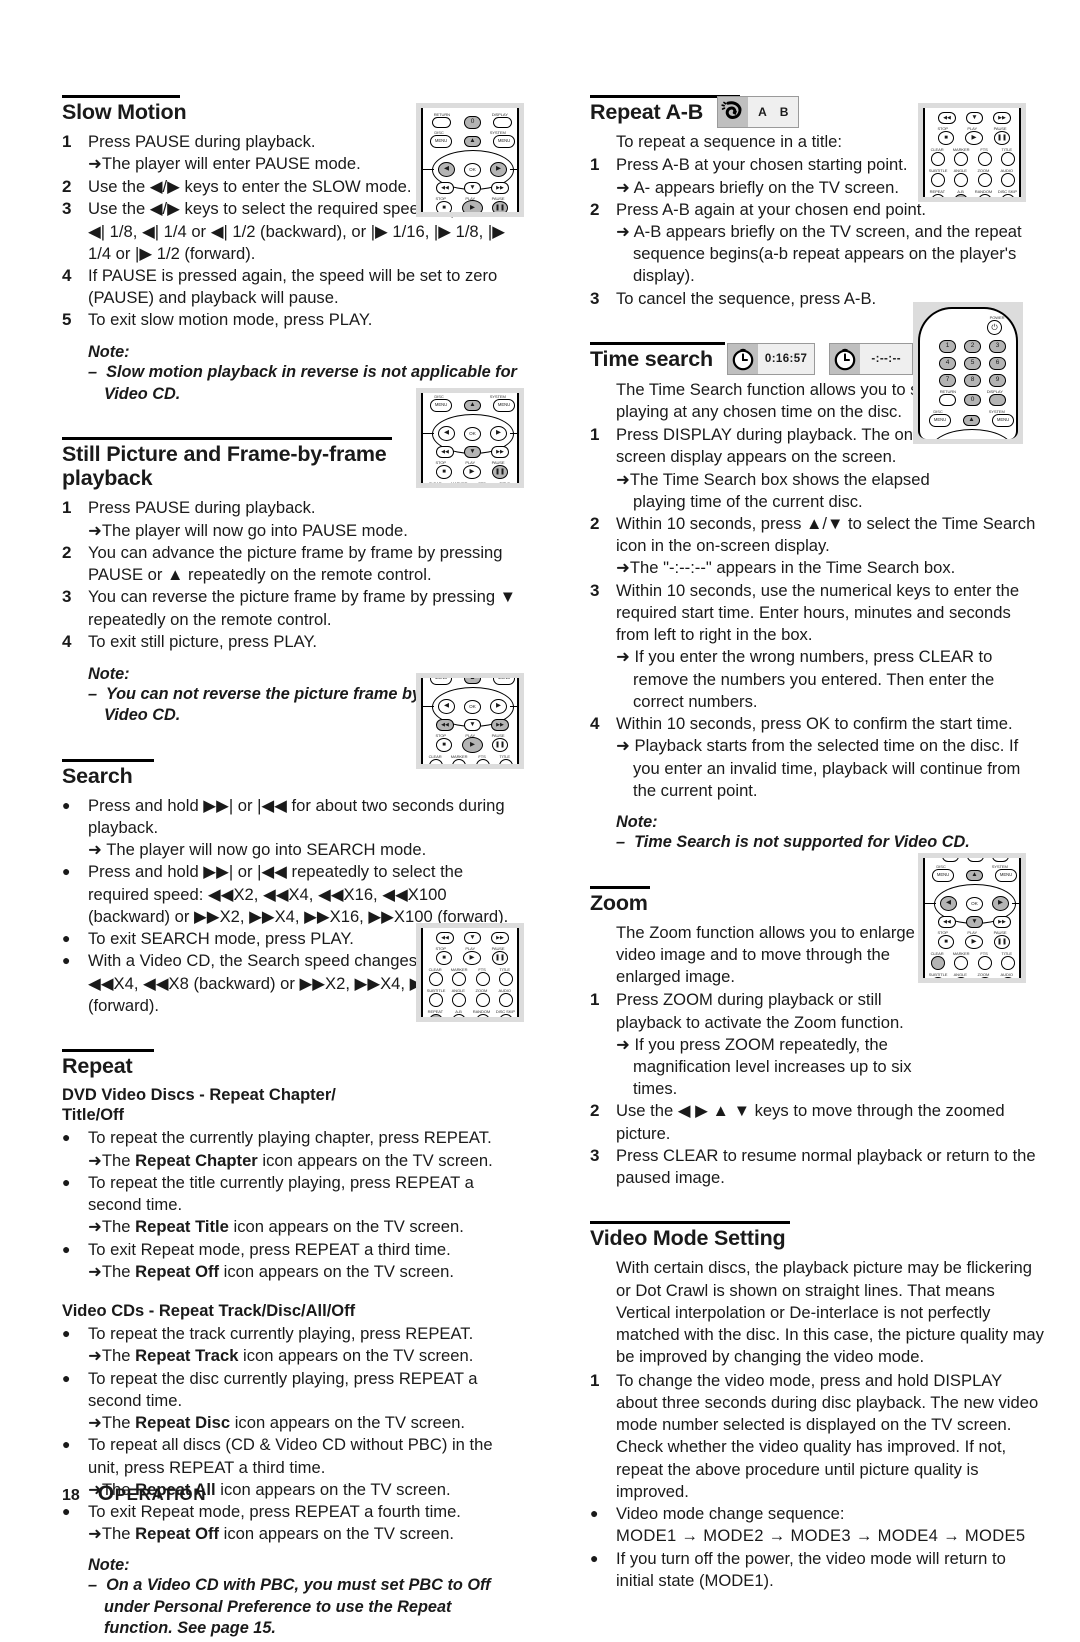  I want to click on clear-button, so click(938, 963).